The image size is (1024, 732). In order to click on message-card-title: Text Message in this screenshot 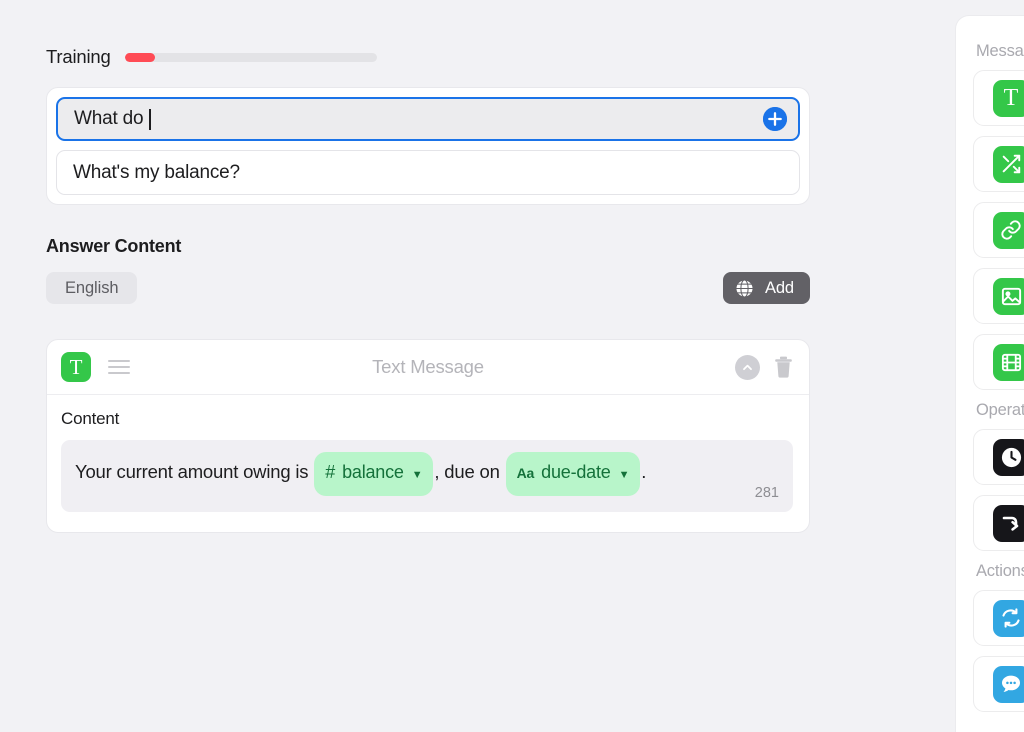, I will do `click(428, 366)`.